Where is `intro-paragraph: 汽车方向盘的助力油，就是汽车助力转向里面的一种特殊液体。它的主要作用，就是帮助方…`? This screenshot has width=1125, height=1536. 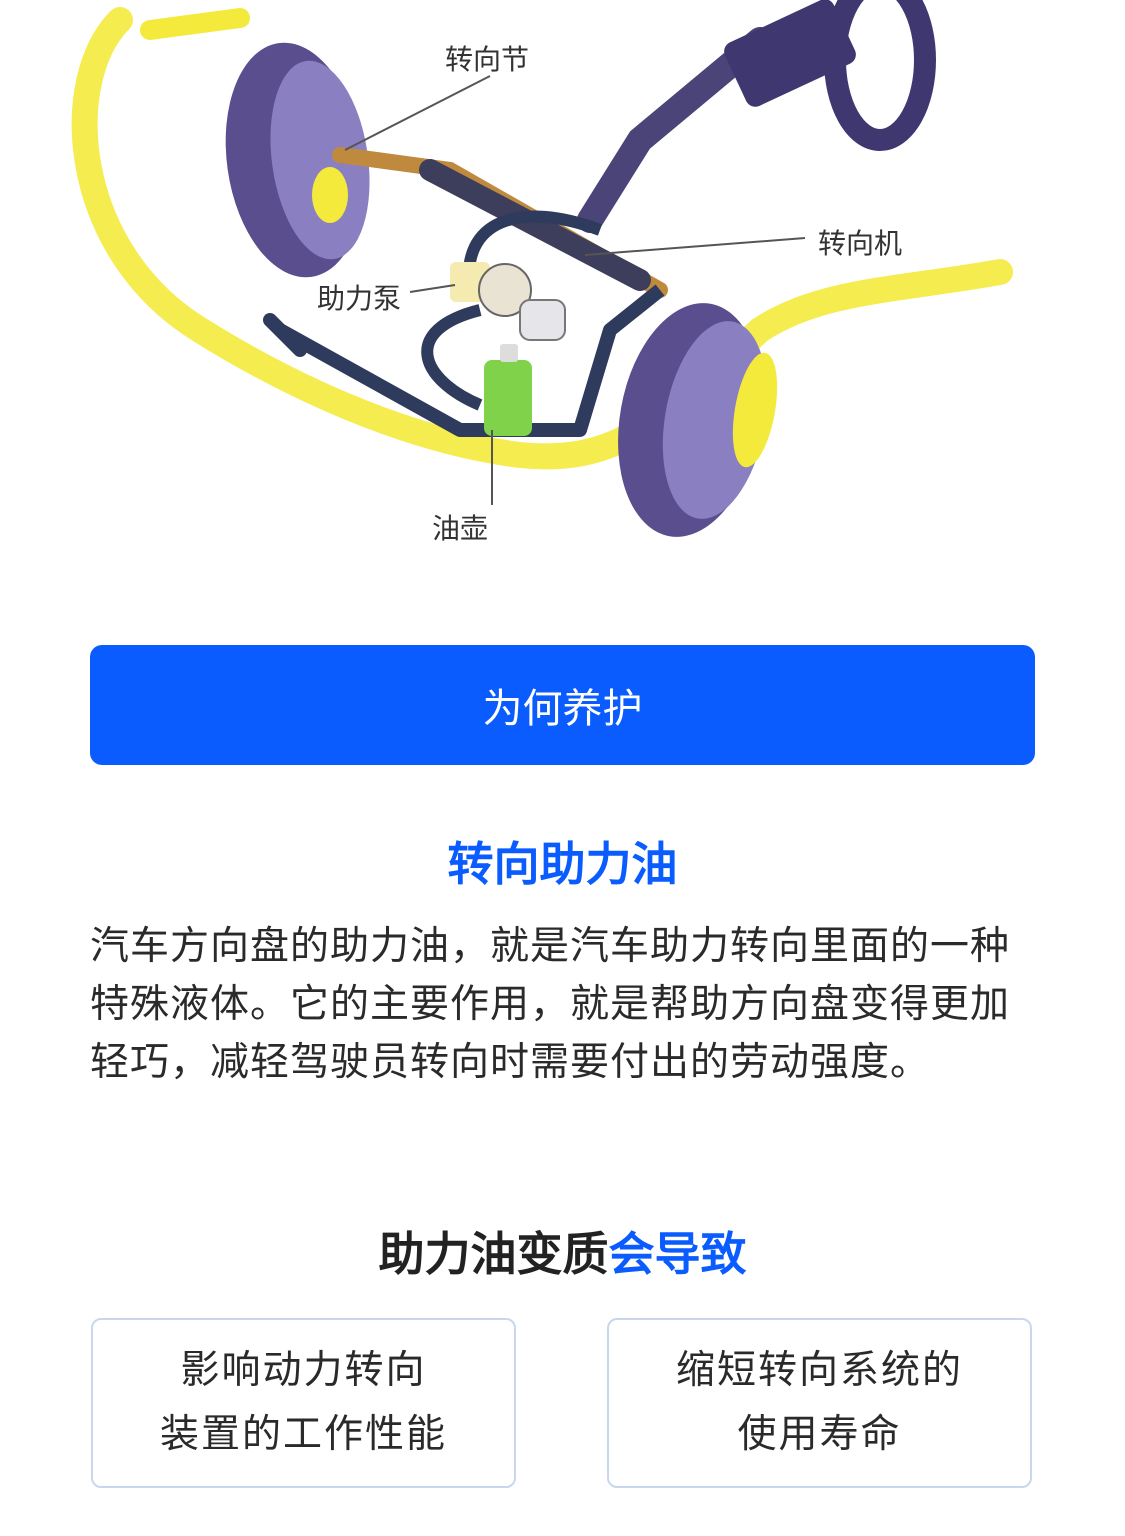
intro-paragraph: 汽车方向盘的助力油，就是汽车助力转向里面的一种特殊液体。它的主要作用，就是帮助方… is located at coordinates (550, 1004).